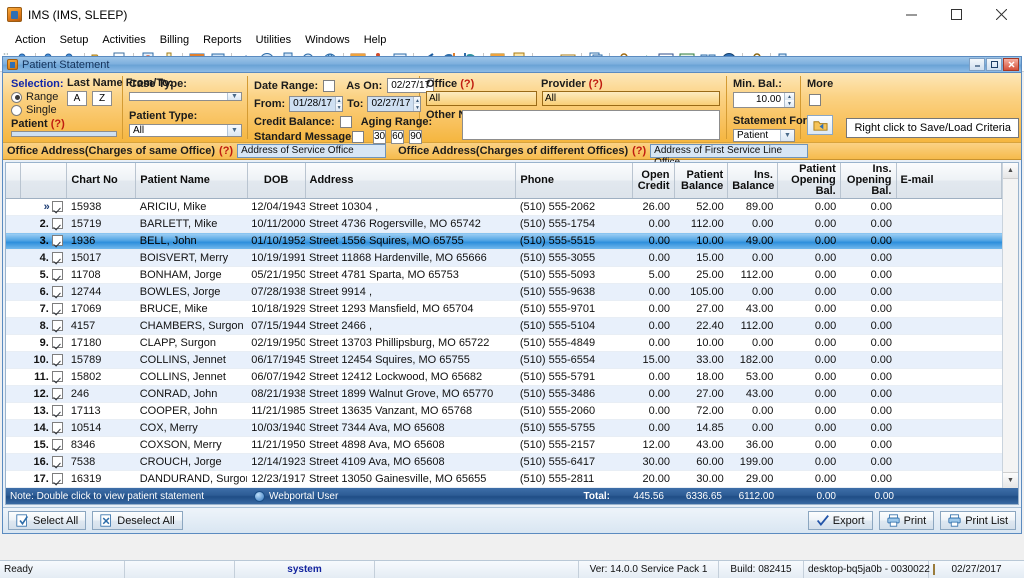 The width and height of the screenshot is (1024, 578). I want to click on maximize-button, so click(956, 15).